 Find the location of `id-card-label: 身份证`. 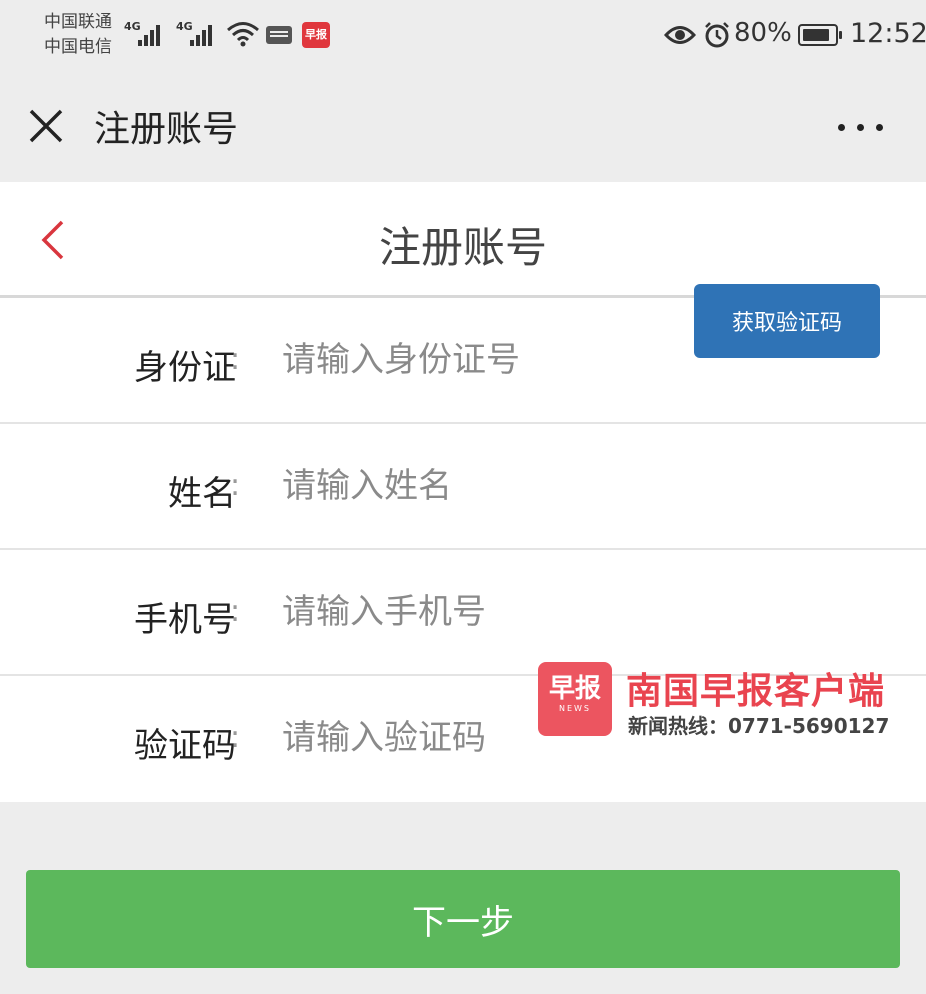

id-card-label: 身份证 is located at coordinates (185, 368).